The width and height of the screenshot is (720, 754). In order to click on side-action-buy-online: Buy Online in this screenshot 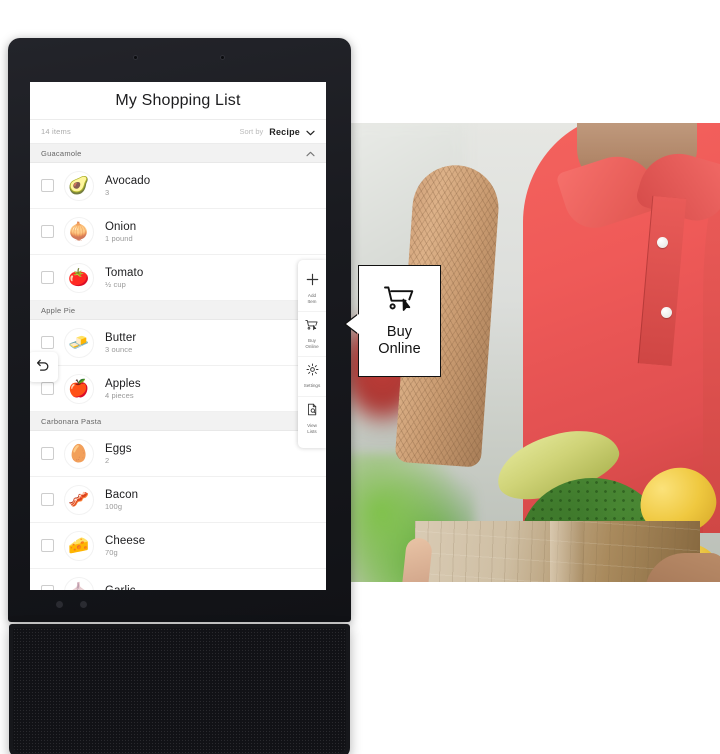, I will do `click(312, 333)`.